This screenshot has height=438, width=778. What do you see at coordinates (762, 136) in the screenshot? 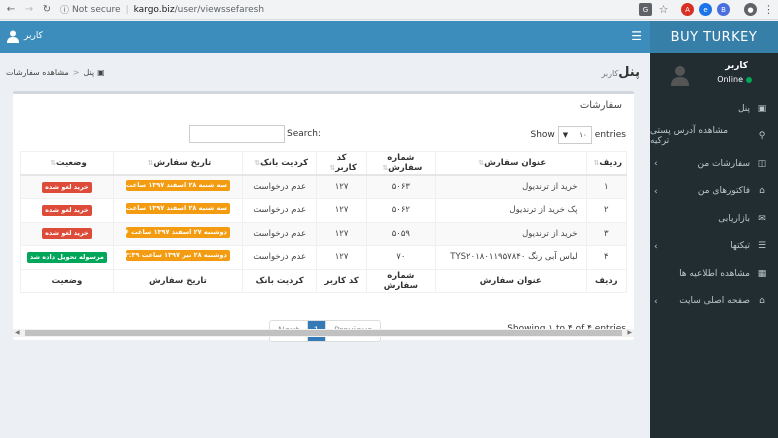
I see `map-marker-icon: ⚲` at bounding box center [762, 136].